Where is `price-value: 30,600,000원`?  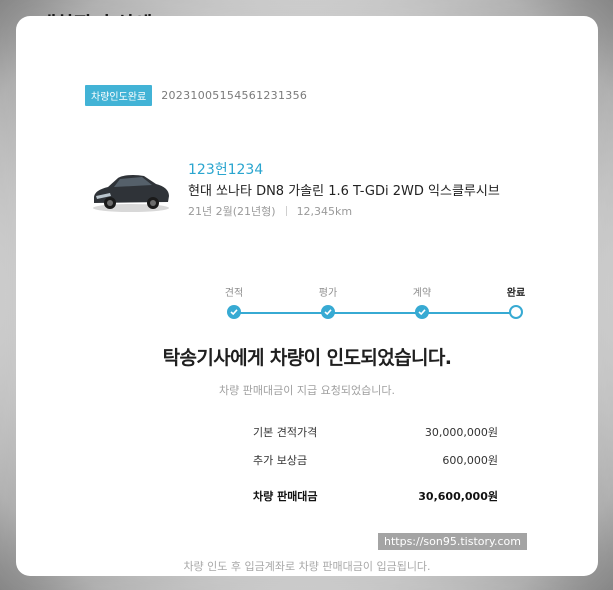 price-value: 30,600,000원 is located at coordinates (458, 496).